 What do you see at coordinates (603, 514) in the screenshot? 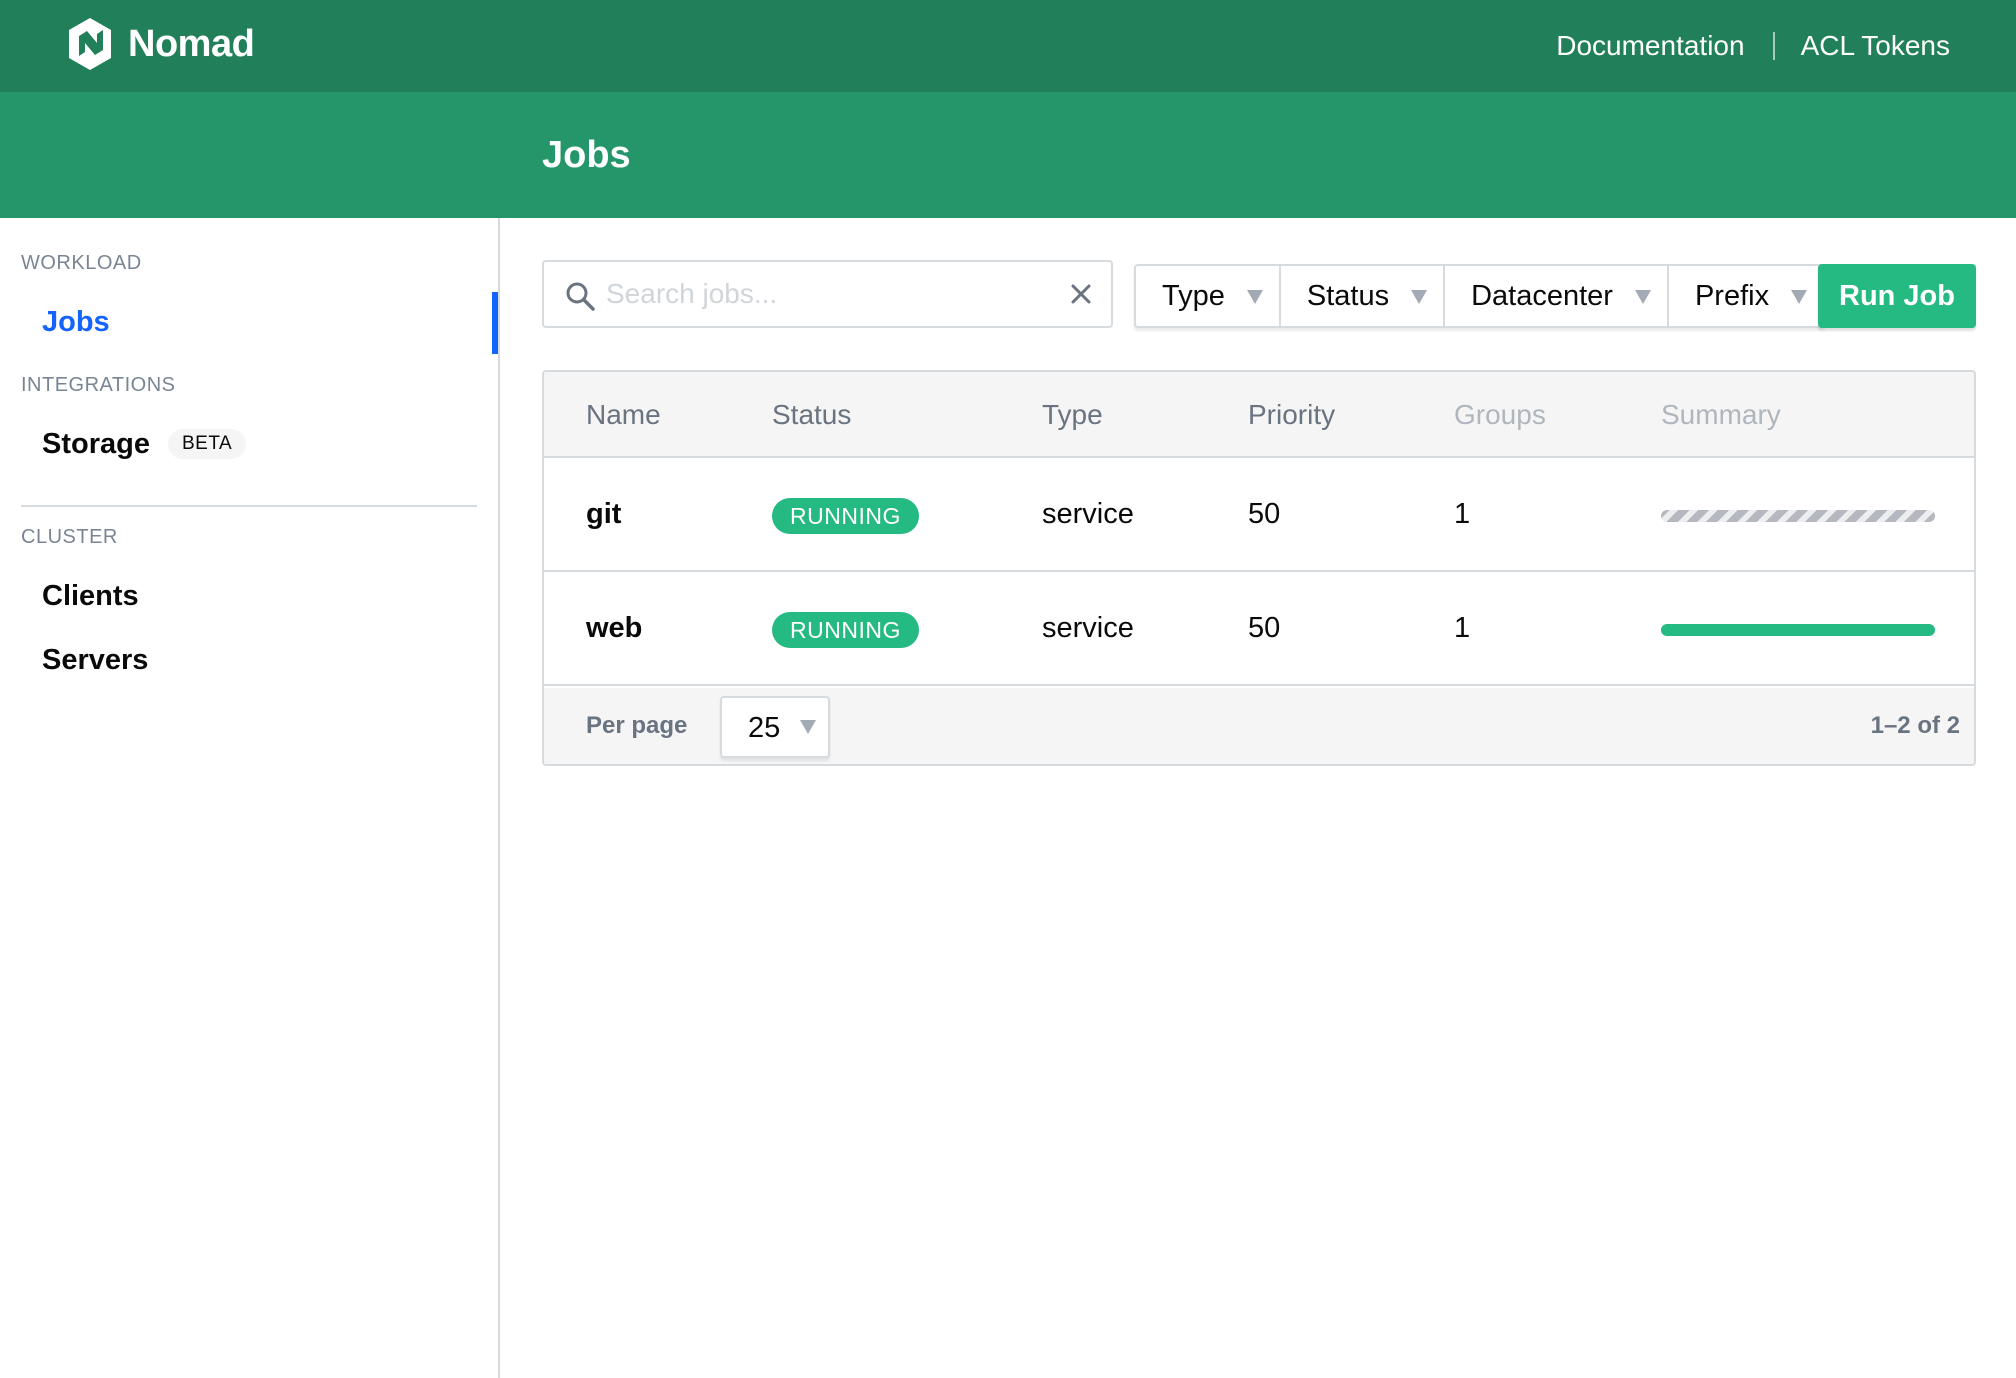
I see `job-name: git` at bounding box center [603, 514].